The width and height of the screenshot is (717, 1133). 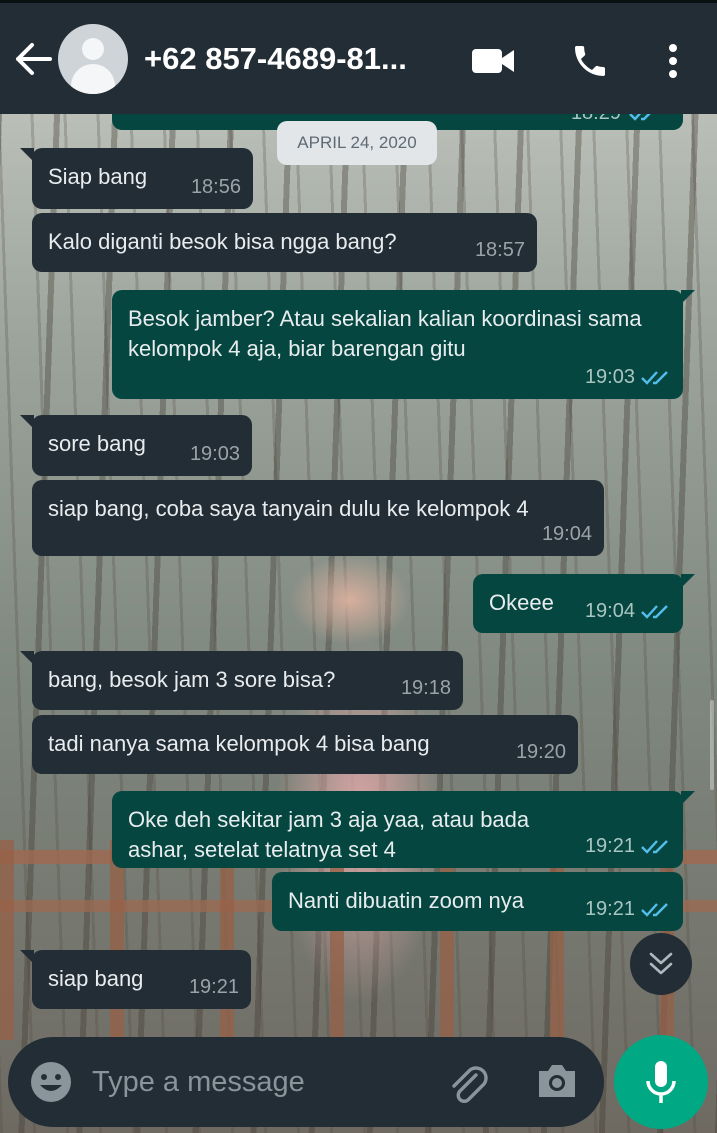 What do you see at coordinates (521, 602) in the screenshot?
I see `message-text: Okeee` at bounding box center [521, 602].